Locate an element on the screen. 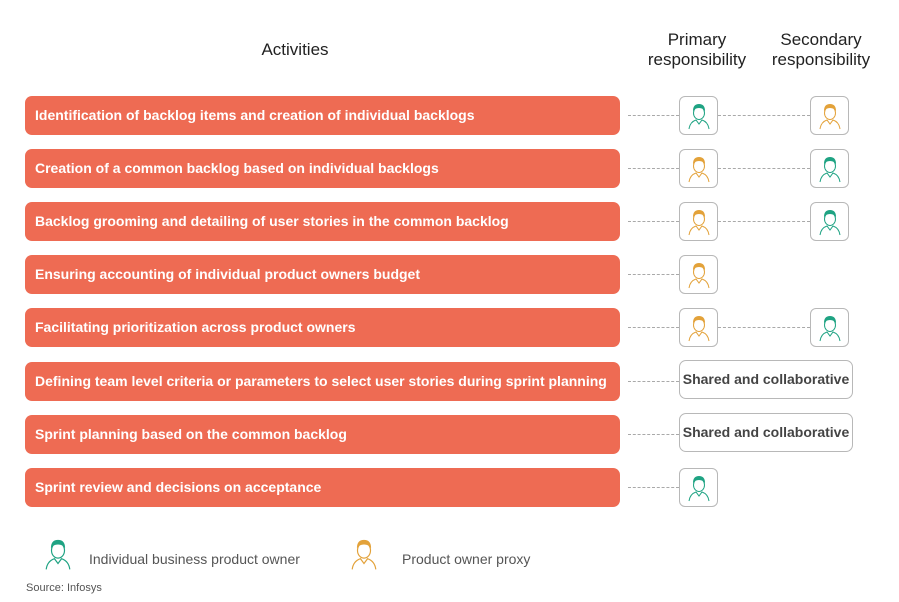  activities-header: Activities is located at coordinates (295, 49).